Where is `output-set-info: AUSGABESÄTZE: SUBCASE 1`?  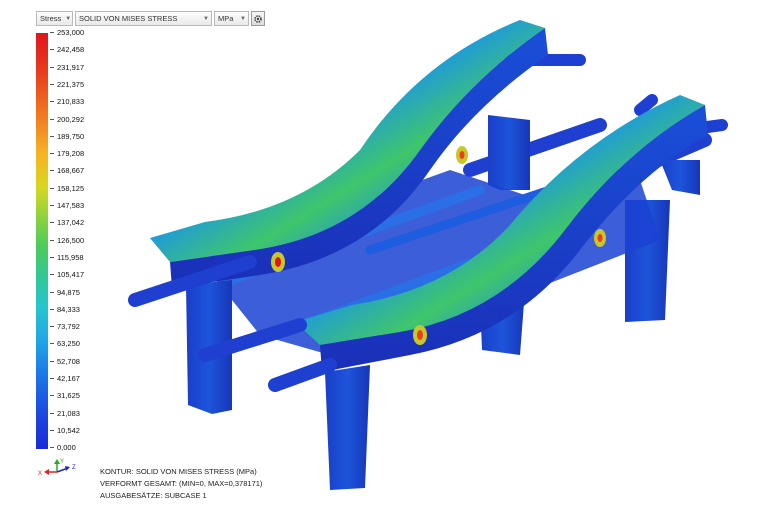 output-set-info: AUSGABESÄTZE: SUBCASE 1 is located at coordinates (153, 495).